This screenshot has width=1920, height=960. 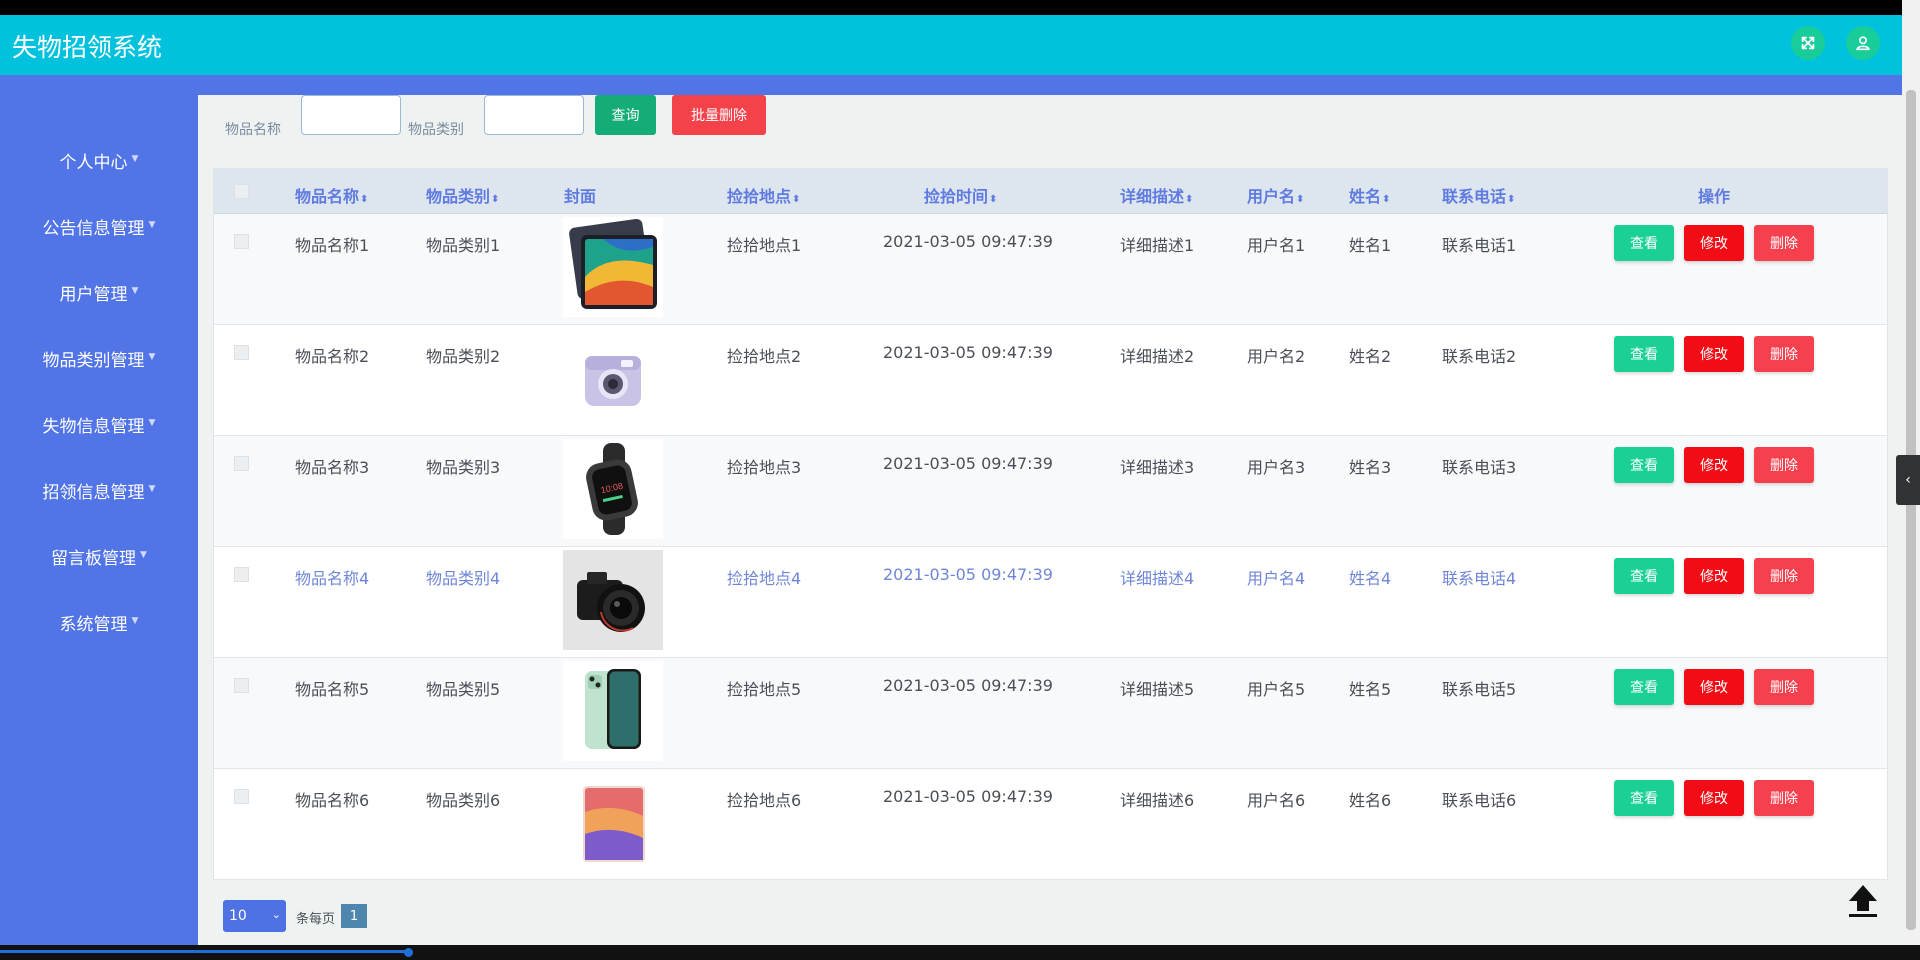 What do you see at coordinates (99, 160) in the screenshot?
I see `sidebar-item-personal-center: 个人中心 ▼` at bounding box center [99, 160].